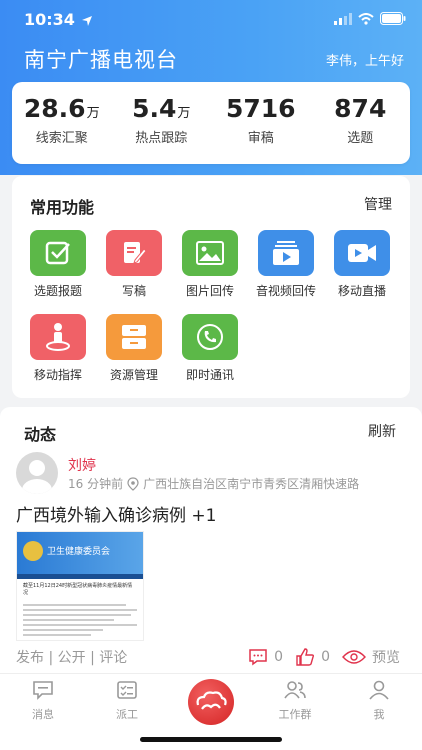 Image resolution: width=422 pixels, height=750 pixels. Describe the element at coordinates (379, 701) in the screenshot. I see `tab-me: 我` at that location.